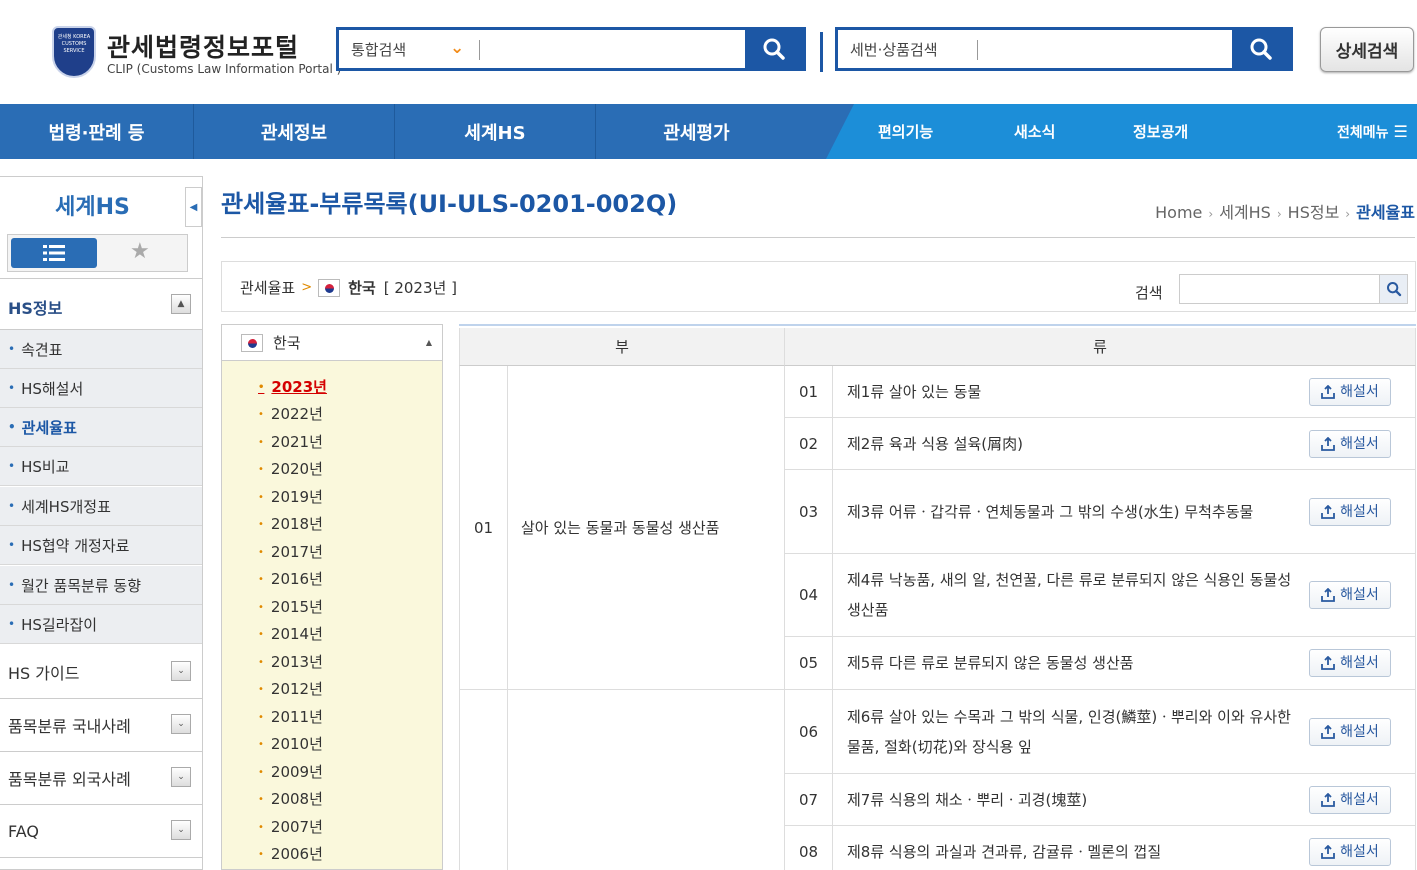 The width and height of the screenshot is (1417, 870). What do you see at coordinates (290, 468) in the screenshot?
I see `year-item: • 2020년` at bounding box center [290, 468].